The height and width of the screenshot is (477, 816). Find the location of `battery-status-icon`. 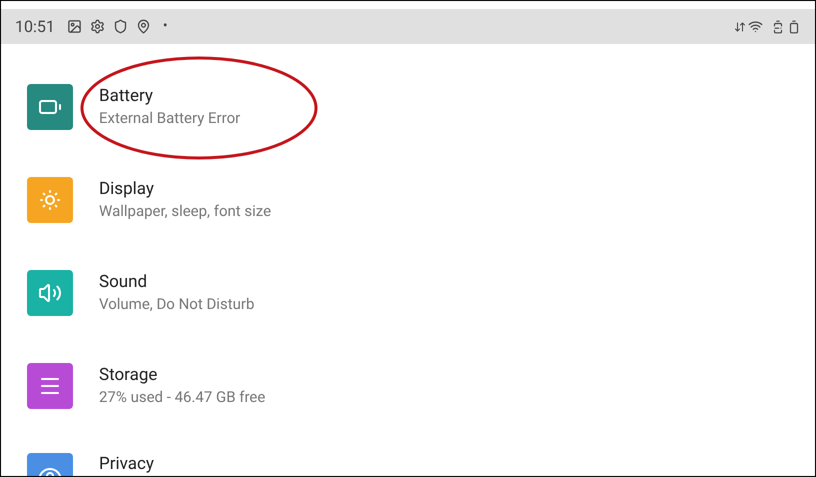

battery-status-icon is located at coordinates (794, 27).